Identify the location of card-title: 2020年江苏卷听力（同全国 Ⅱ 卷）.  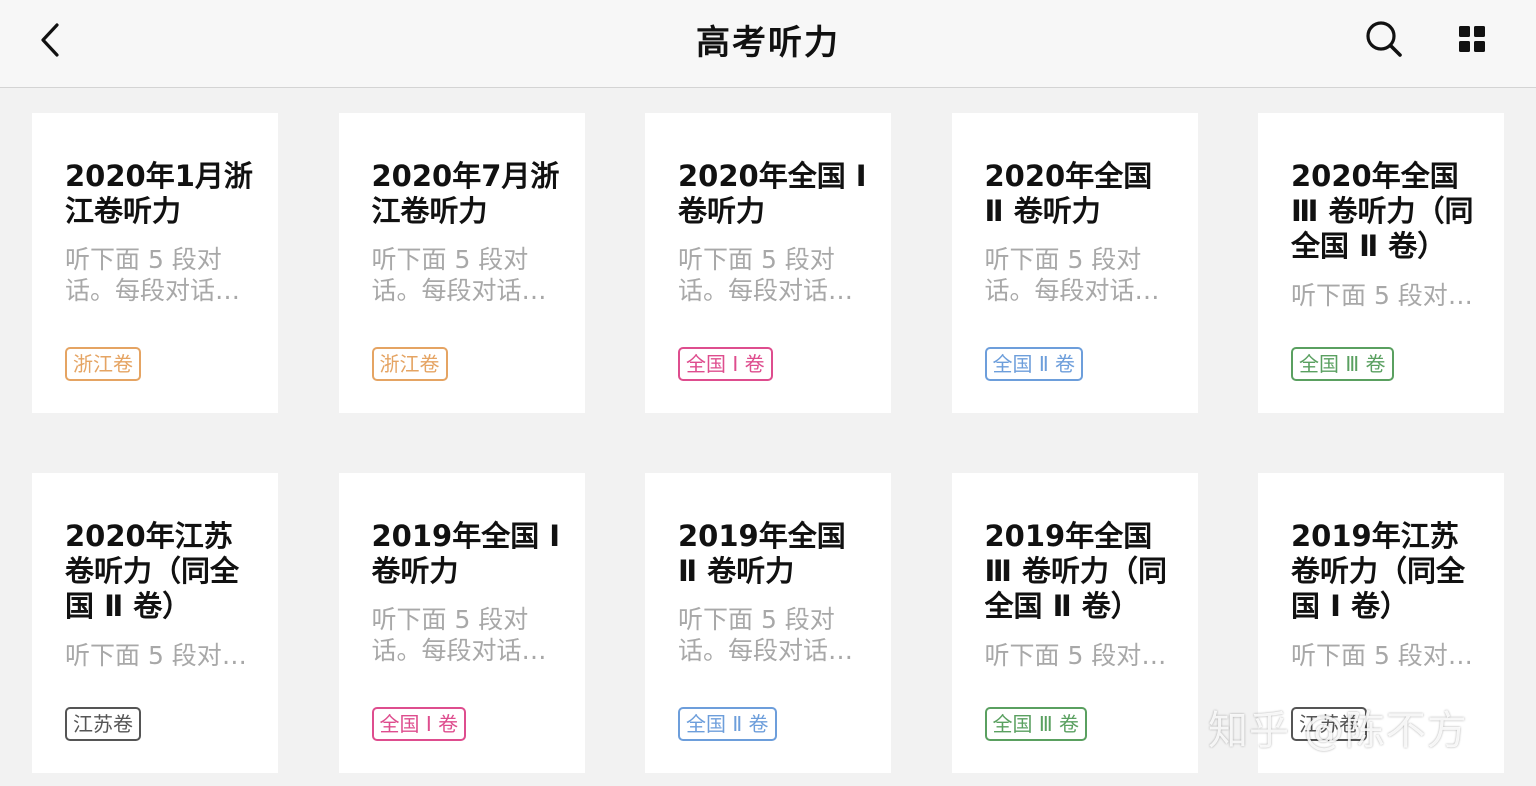
(152, 571).